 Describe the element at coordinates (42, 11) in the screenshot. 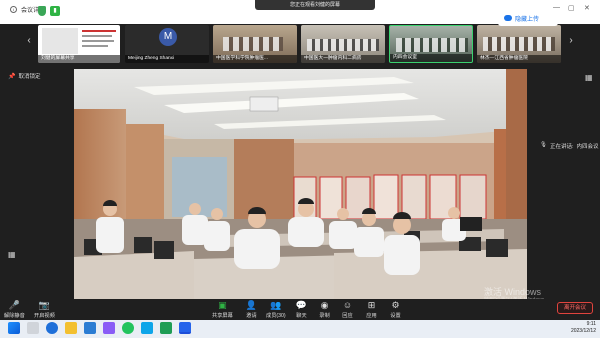

I see `security-shield-icon` at that location.